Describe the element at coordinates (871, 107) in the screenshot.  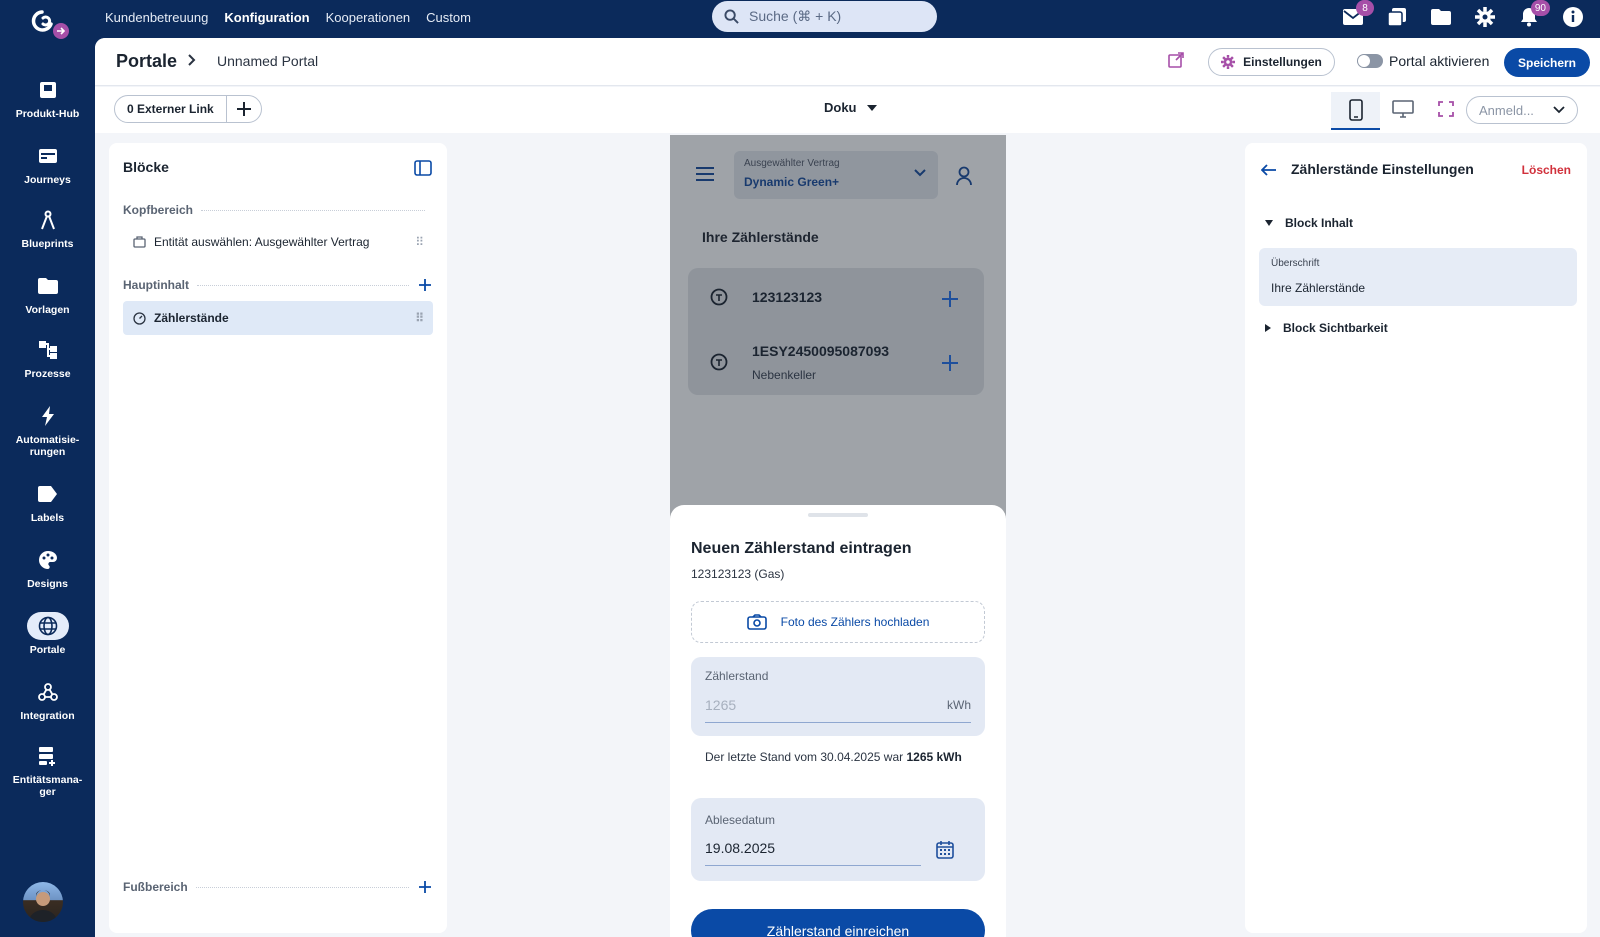
I see `caret-down-icon` at that location.